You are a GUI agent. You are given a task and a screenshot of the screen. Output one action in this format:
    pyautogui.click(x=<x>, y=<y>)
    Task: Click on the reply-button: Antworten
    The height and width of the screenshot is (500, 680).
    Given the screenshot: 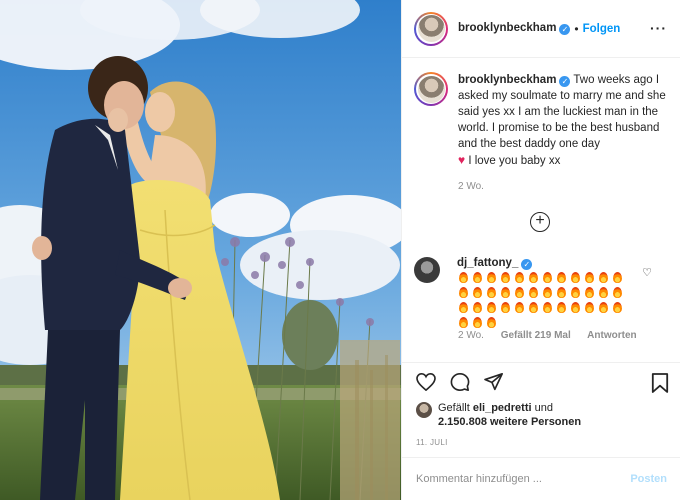 What is the action you would take?
    pyautogui.click(x=611, y=335)
    